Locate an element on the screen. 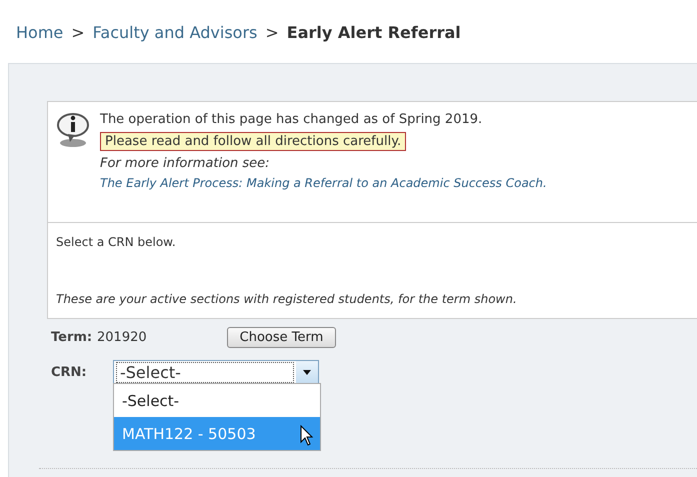 Image resolution: width=697 pixels, height=477 pixels. breadcrumb-link: Faculty and Advisors is located at coordinates (175, 32).